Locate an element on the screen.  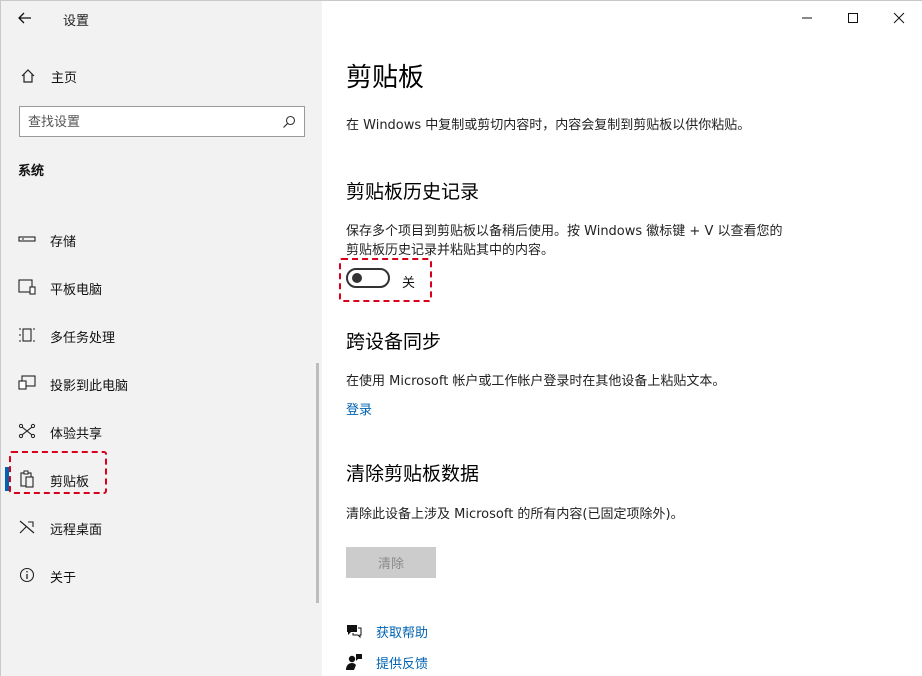
maximize-button is located at coordinates (853, 18).